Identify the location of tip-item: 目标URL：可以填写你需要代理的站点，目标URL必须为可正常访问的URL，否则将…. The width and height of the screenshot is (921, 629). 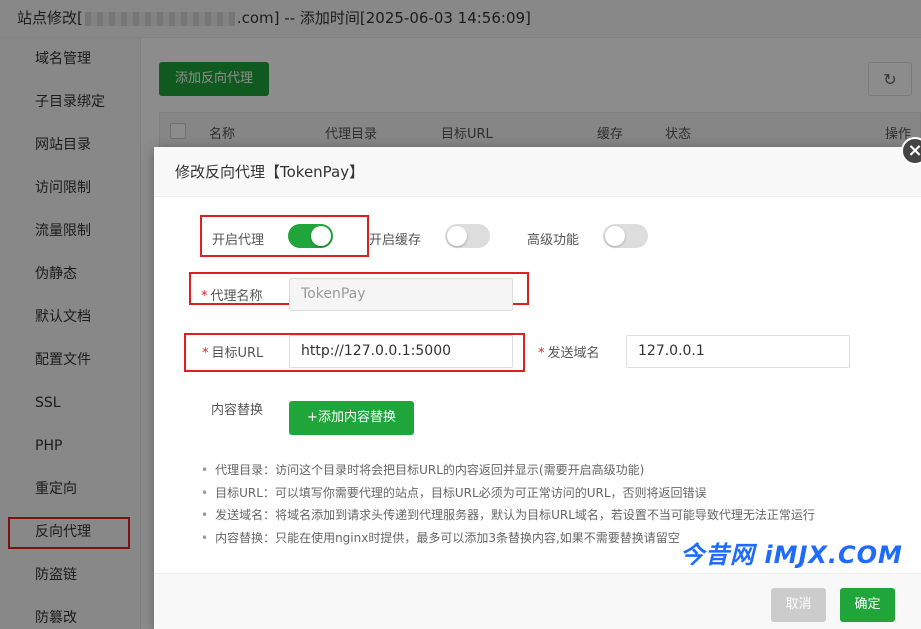
(556, 493).